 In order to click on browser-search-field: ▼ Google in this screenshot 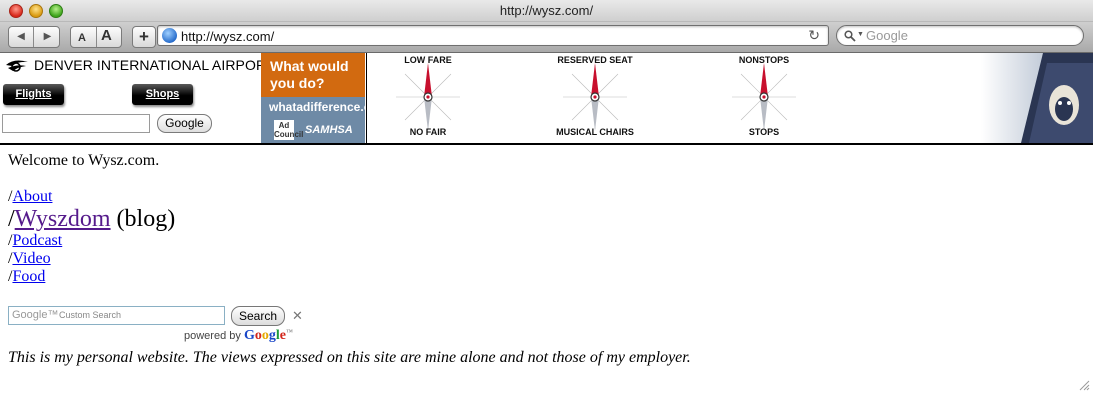, I will do `click(960, 35)`.